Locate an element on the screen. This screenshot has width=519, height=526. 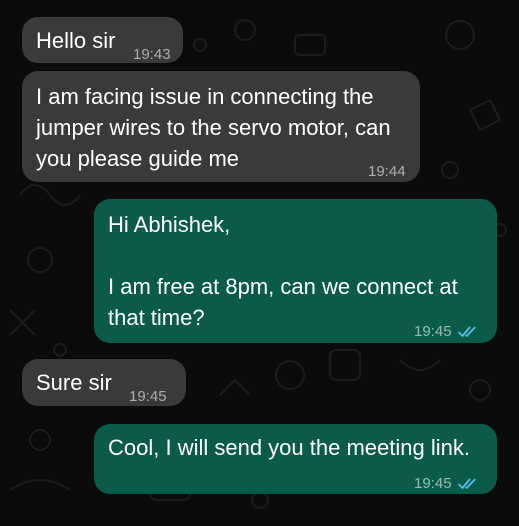
message-time: 19:44 is located at coordinates (387, 171).